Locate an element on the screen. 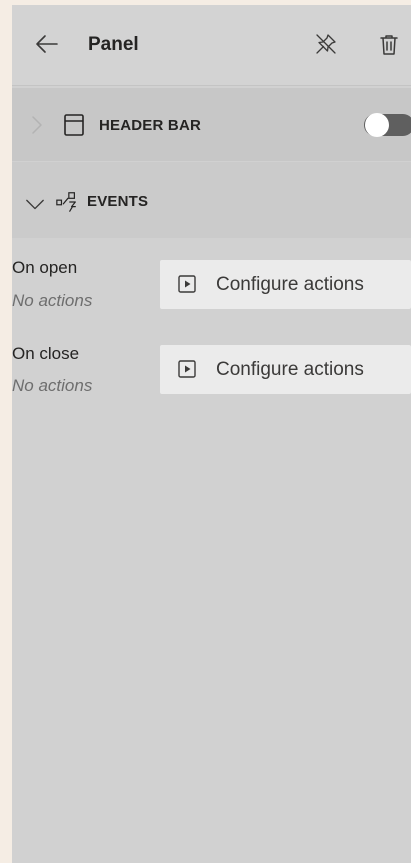 This screenshot has width=411, height=863. events-icon is located at coordinates (67, 202).